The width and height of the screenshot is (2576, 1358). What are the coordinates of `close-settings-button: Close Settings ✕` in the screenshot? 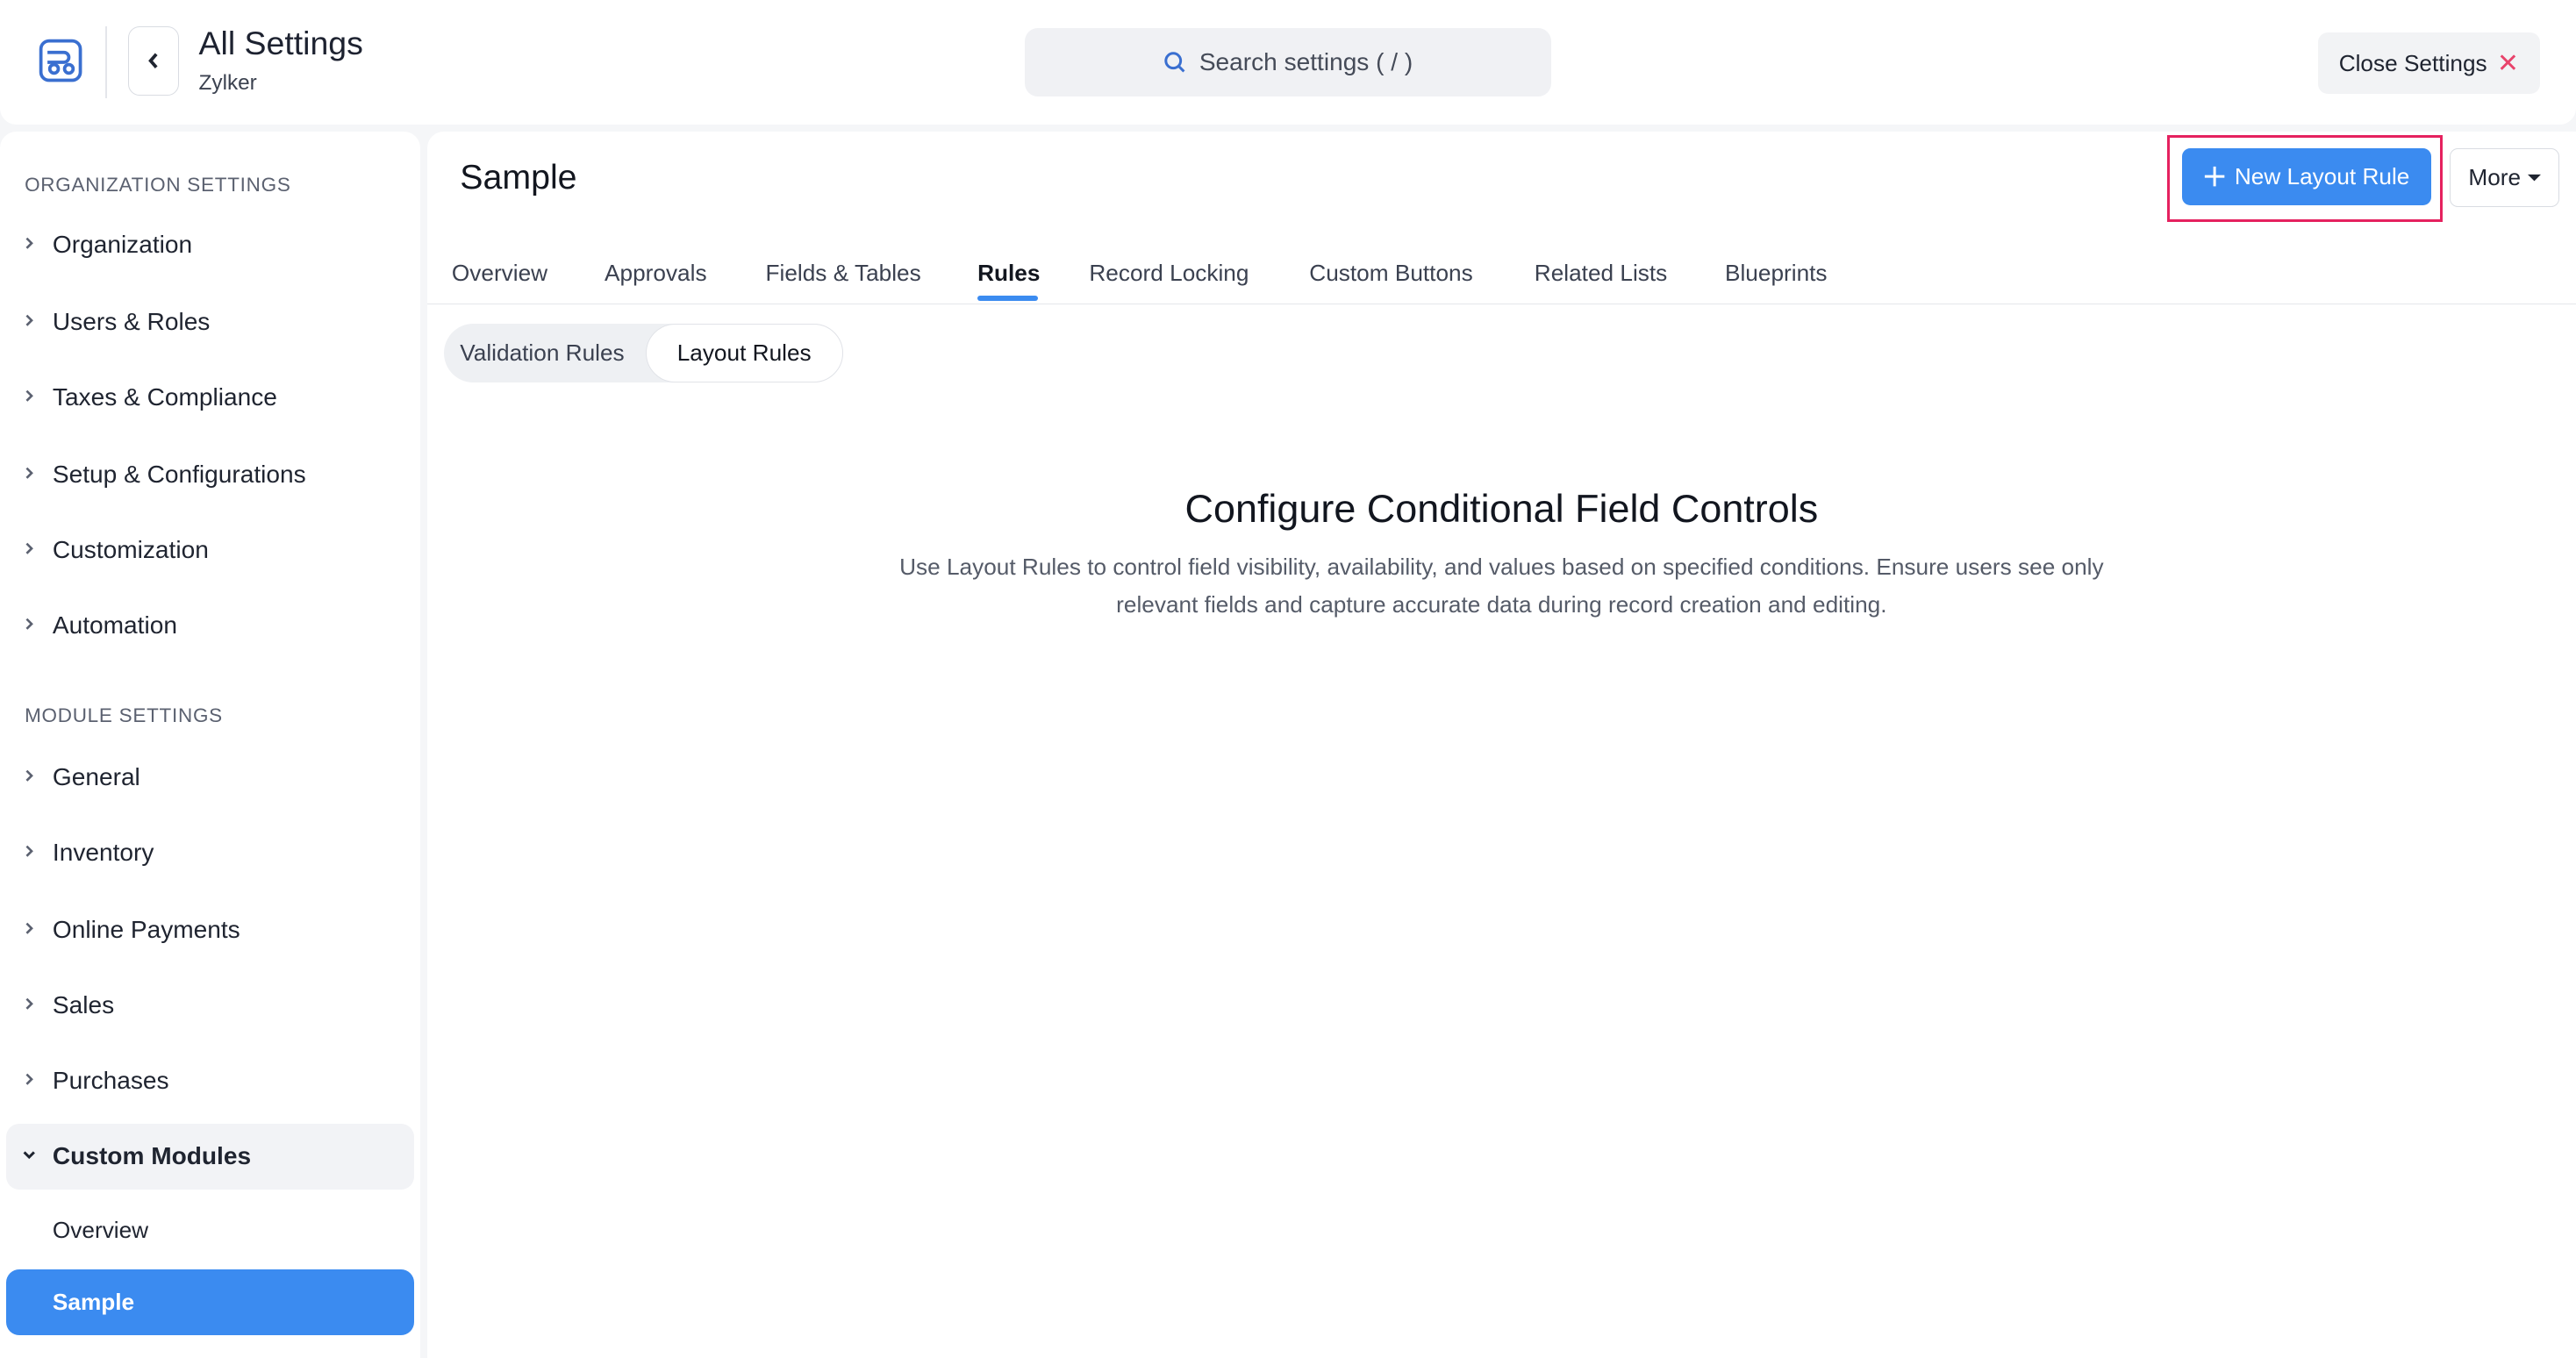 It's located at (2428, 63).